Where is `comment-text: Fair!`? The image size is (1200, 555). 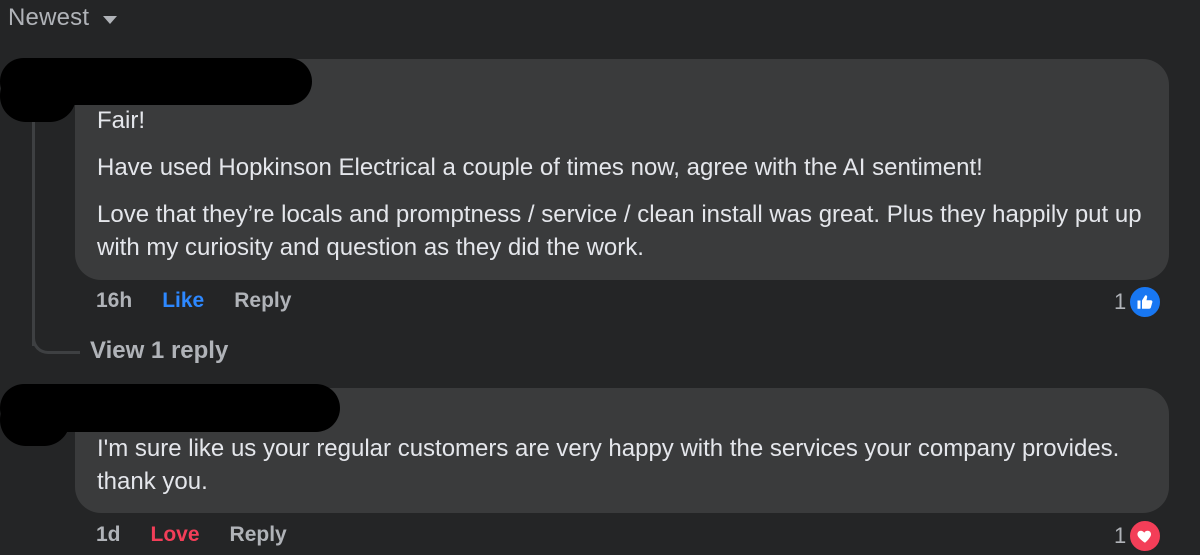
comment-text: Fair! is located at coordinates (121, 120).